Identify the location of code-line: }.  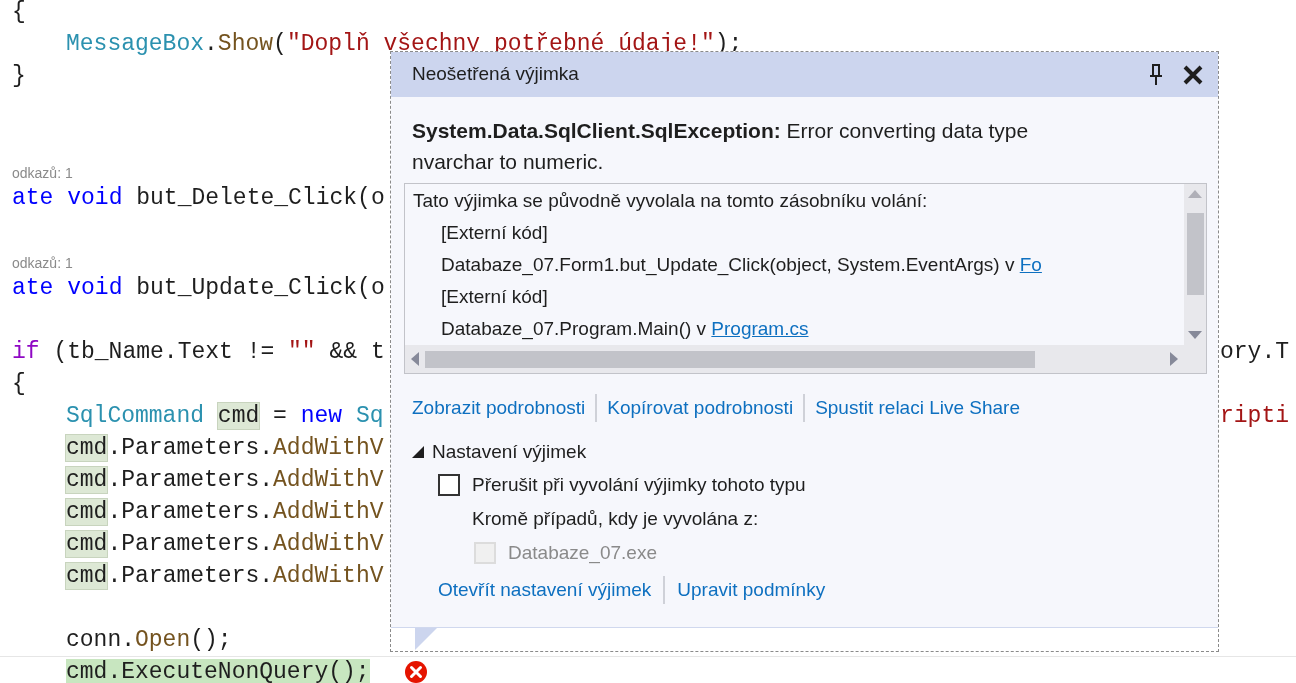
(19, 76).